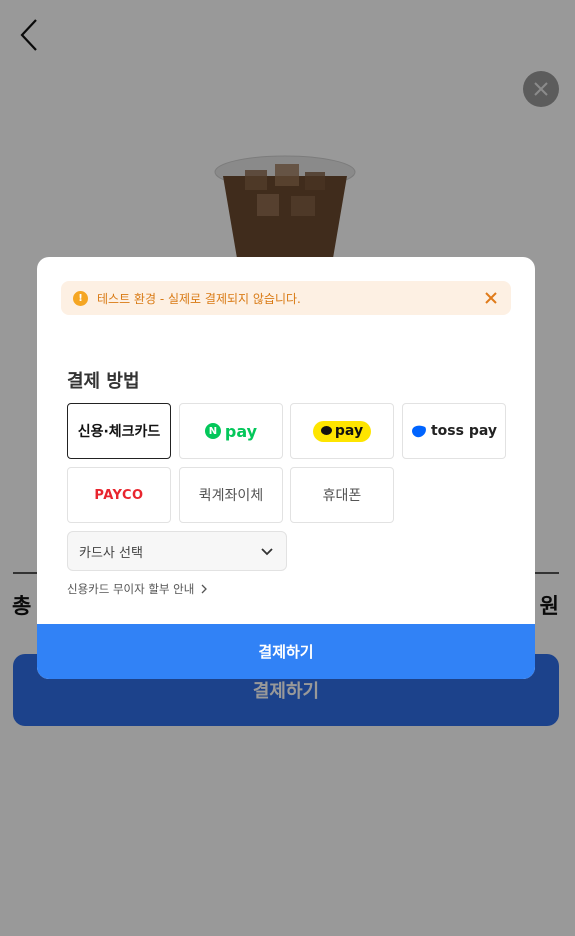 This screenshot has height=936, width=575. What do you see at coordinates (463, 431) in the screenshot?
I see `toss-pay-label: toss pay` at bounding box center [463, 431].